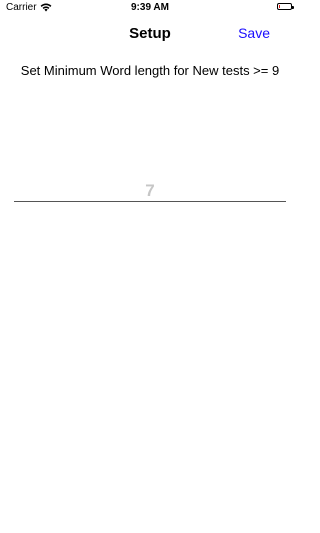 Image resolution: width=320 pixels, height=533 pixels. Describe the element at coordinates (285, 6) in the screenshot. I see `battery-icon` at that location.